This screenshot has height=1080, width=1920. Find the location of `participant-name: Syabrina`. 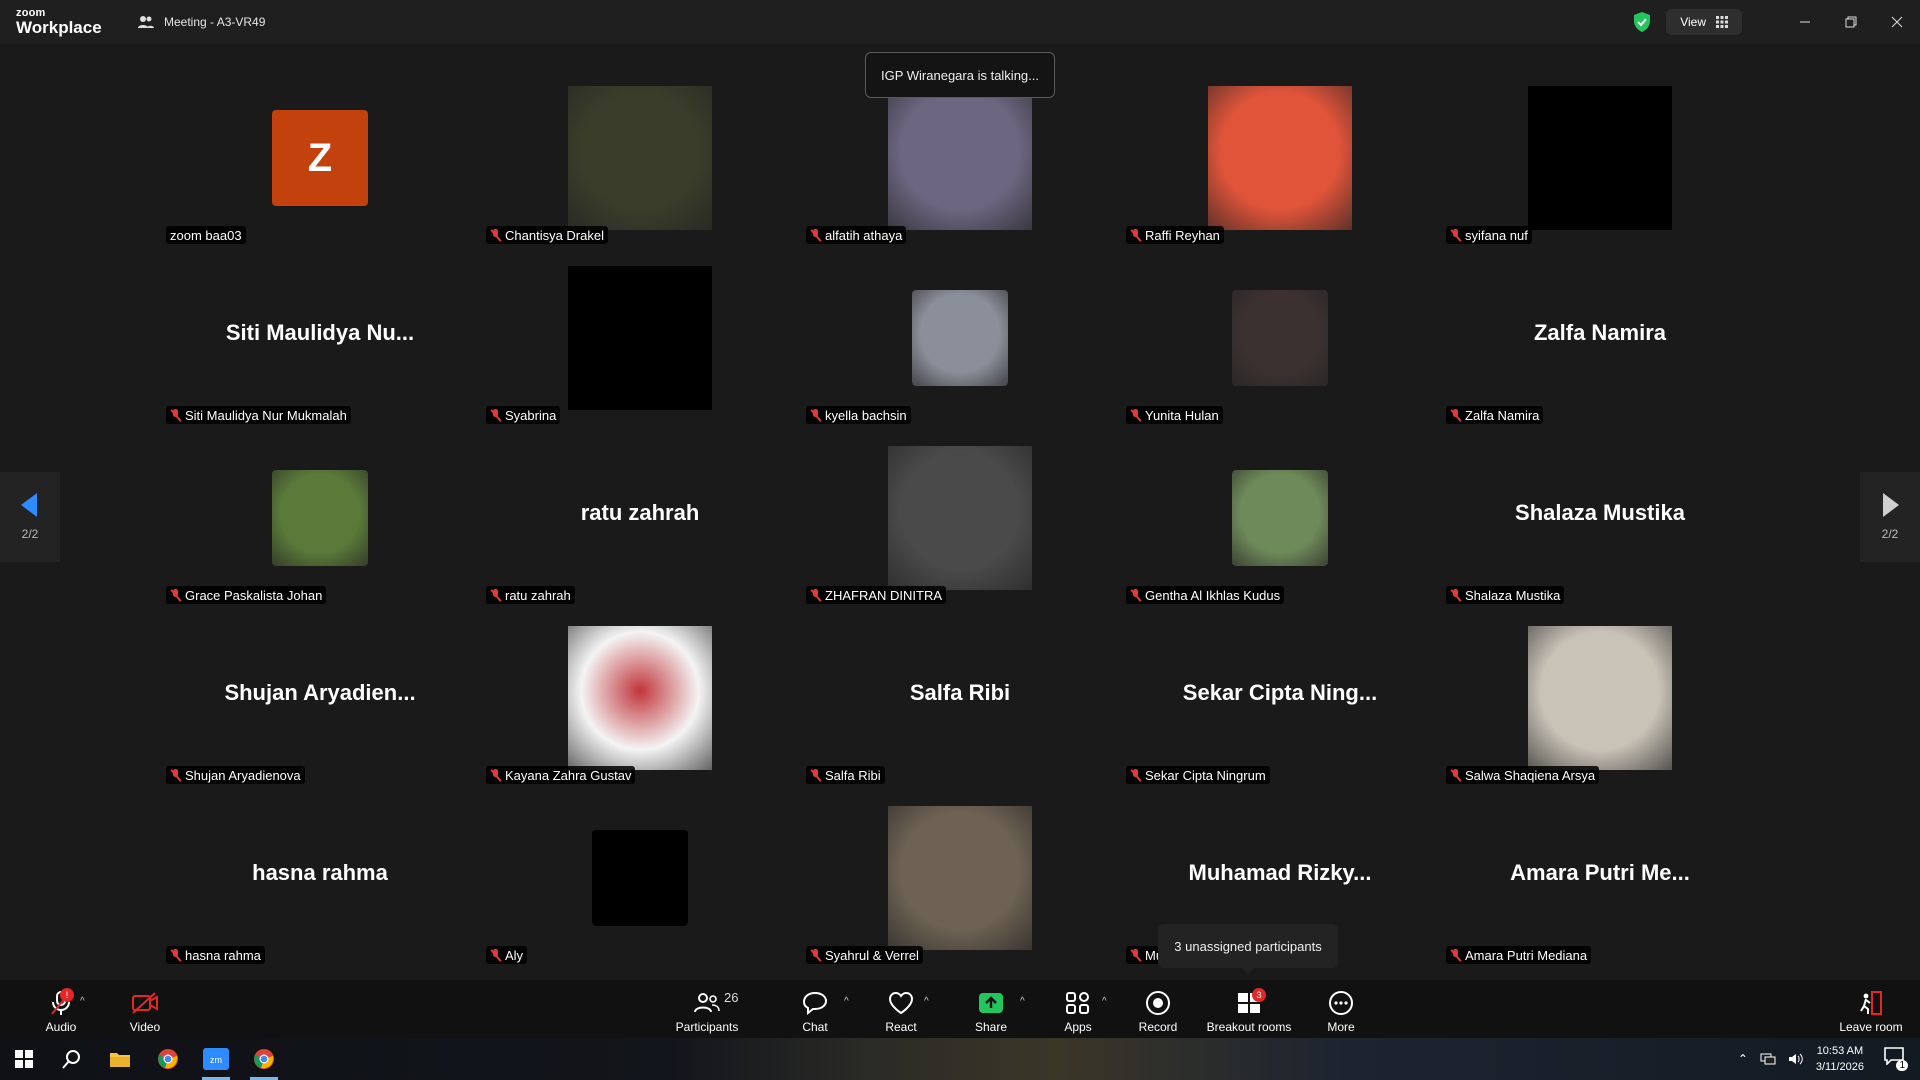

participant-name: Syabrina is located at coordinates (531, 415).